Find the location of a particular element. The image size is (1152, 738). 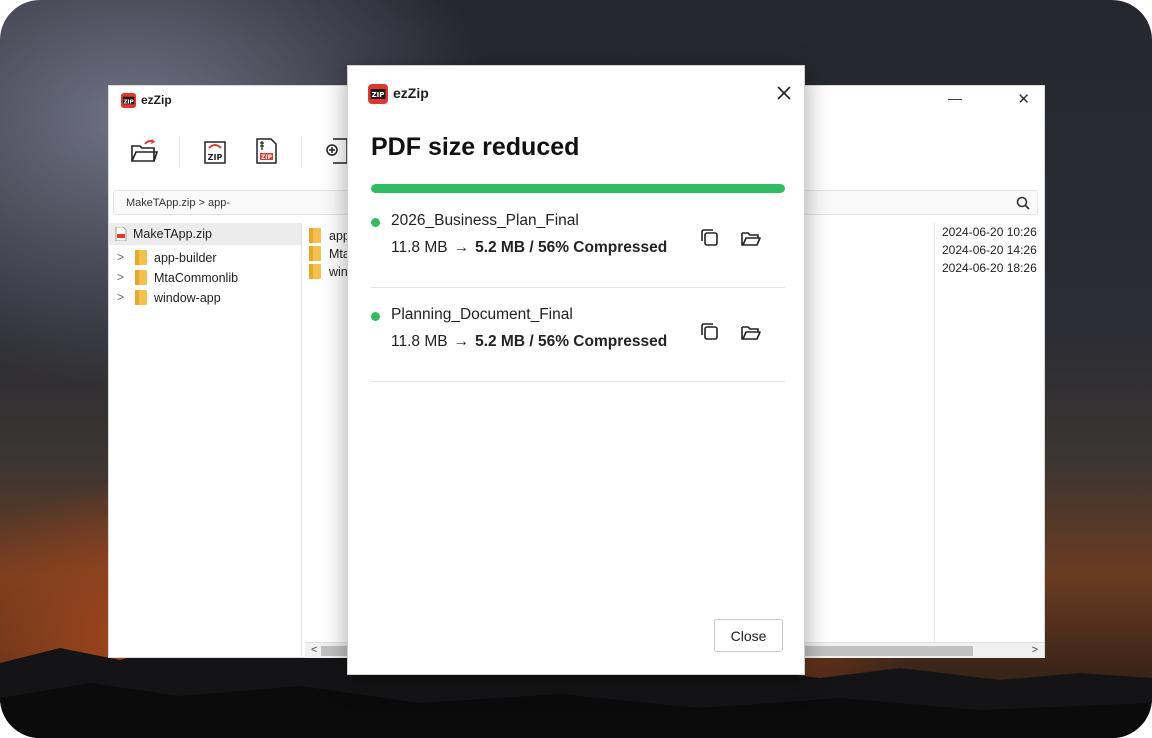

tree-item-label: window-app is located at coordinates (187, 298).